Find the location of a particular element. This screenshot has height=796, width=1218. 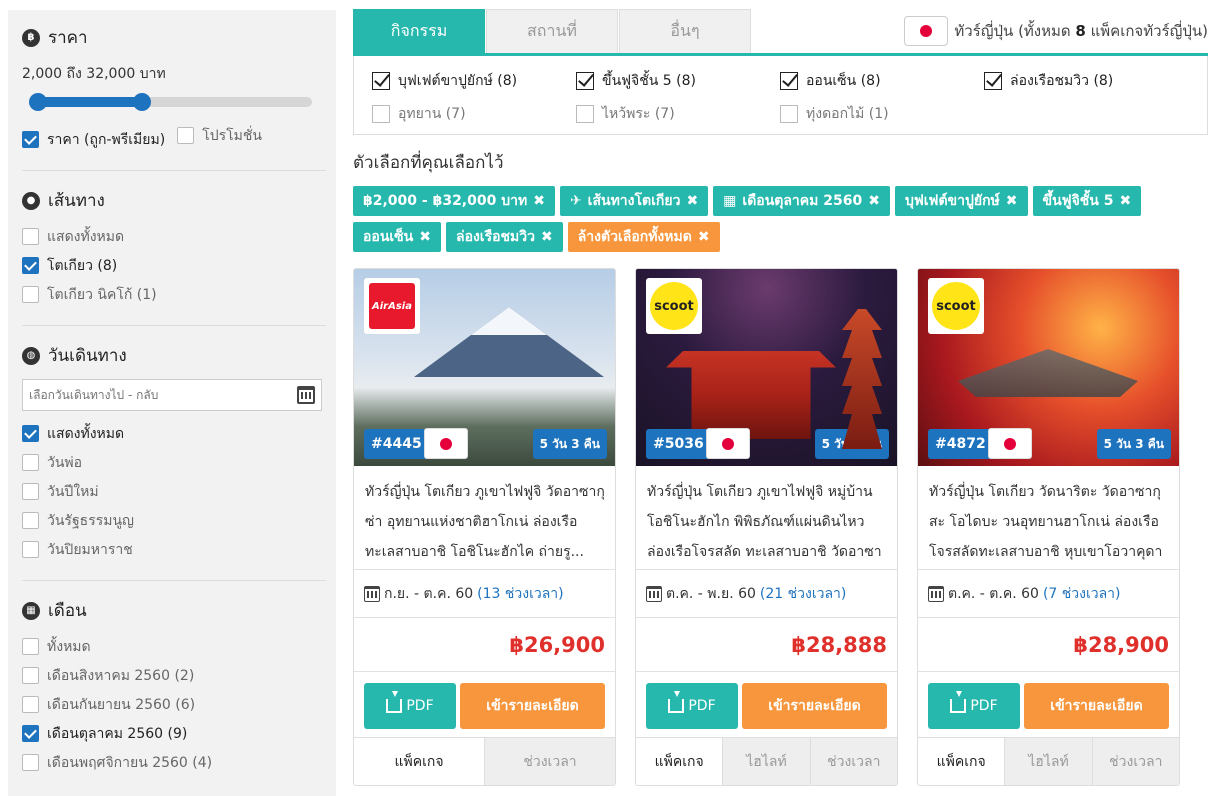

tag-label: บุฟเฟต์ขาปูยักษ์ is located at coordinates (952, 201).